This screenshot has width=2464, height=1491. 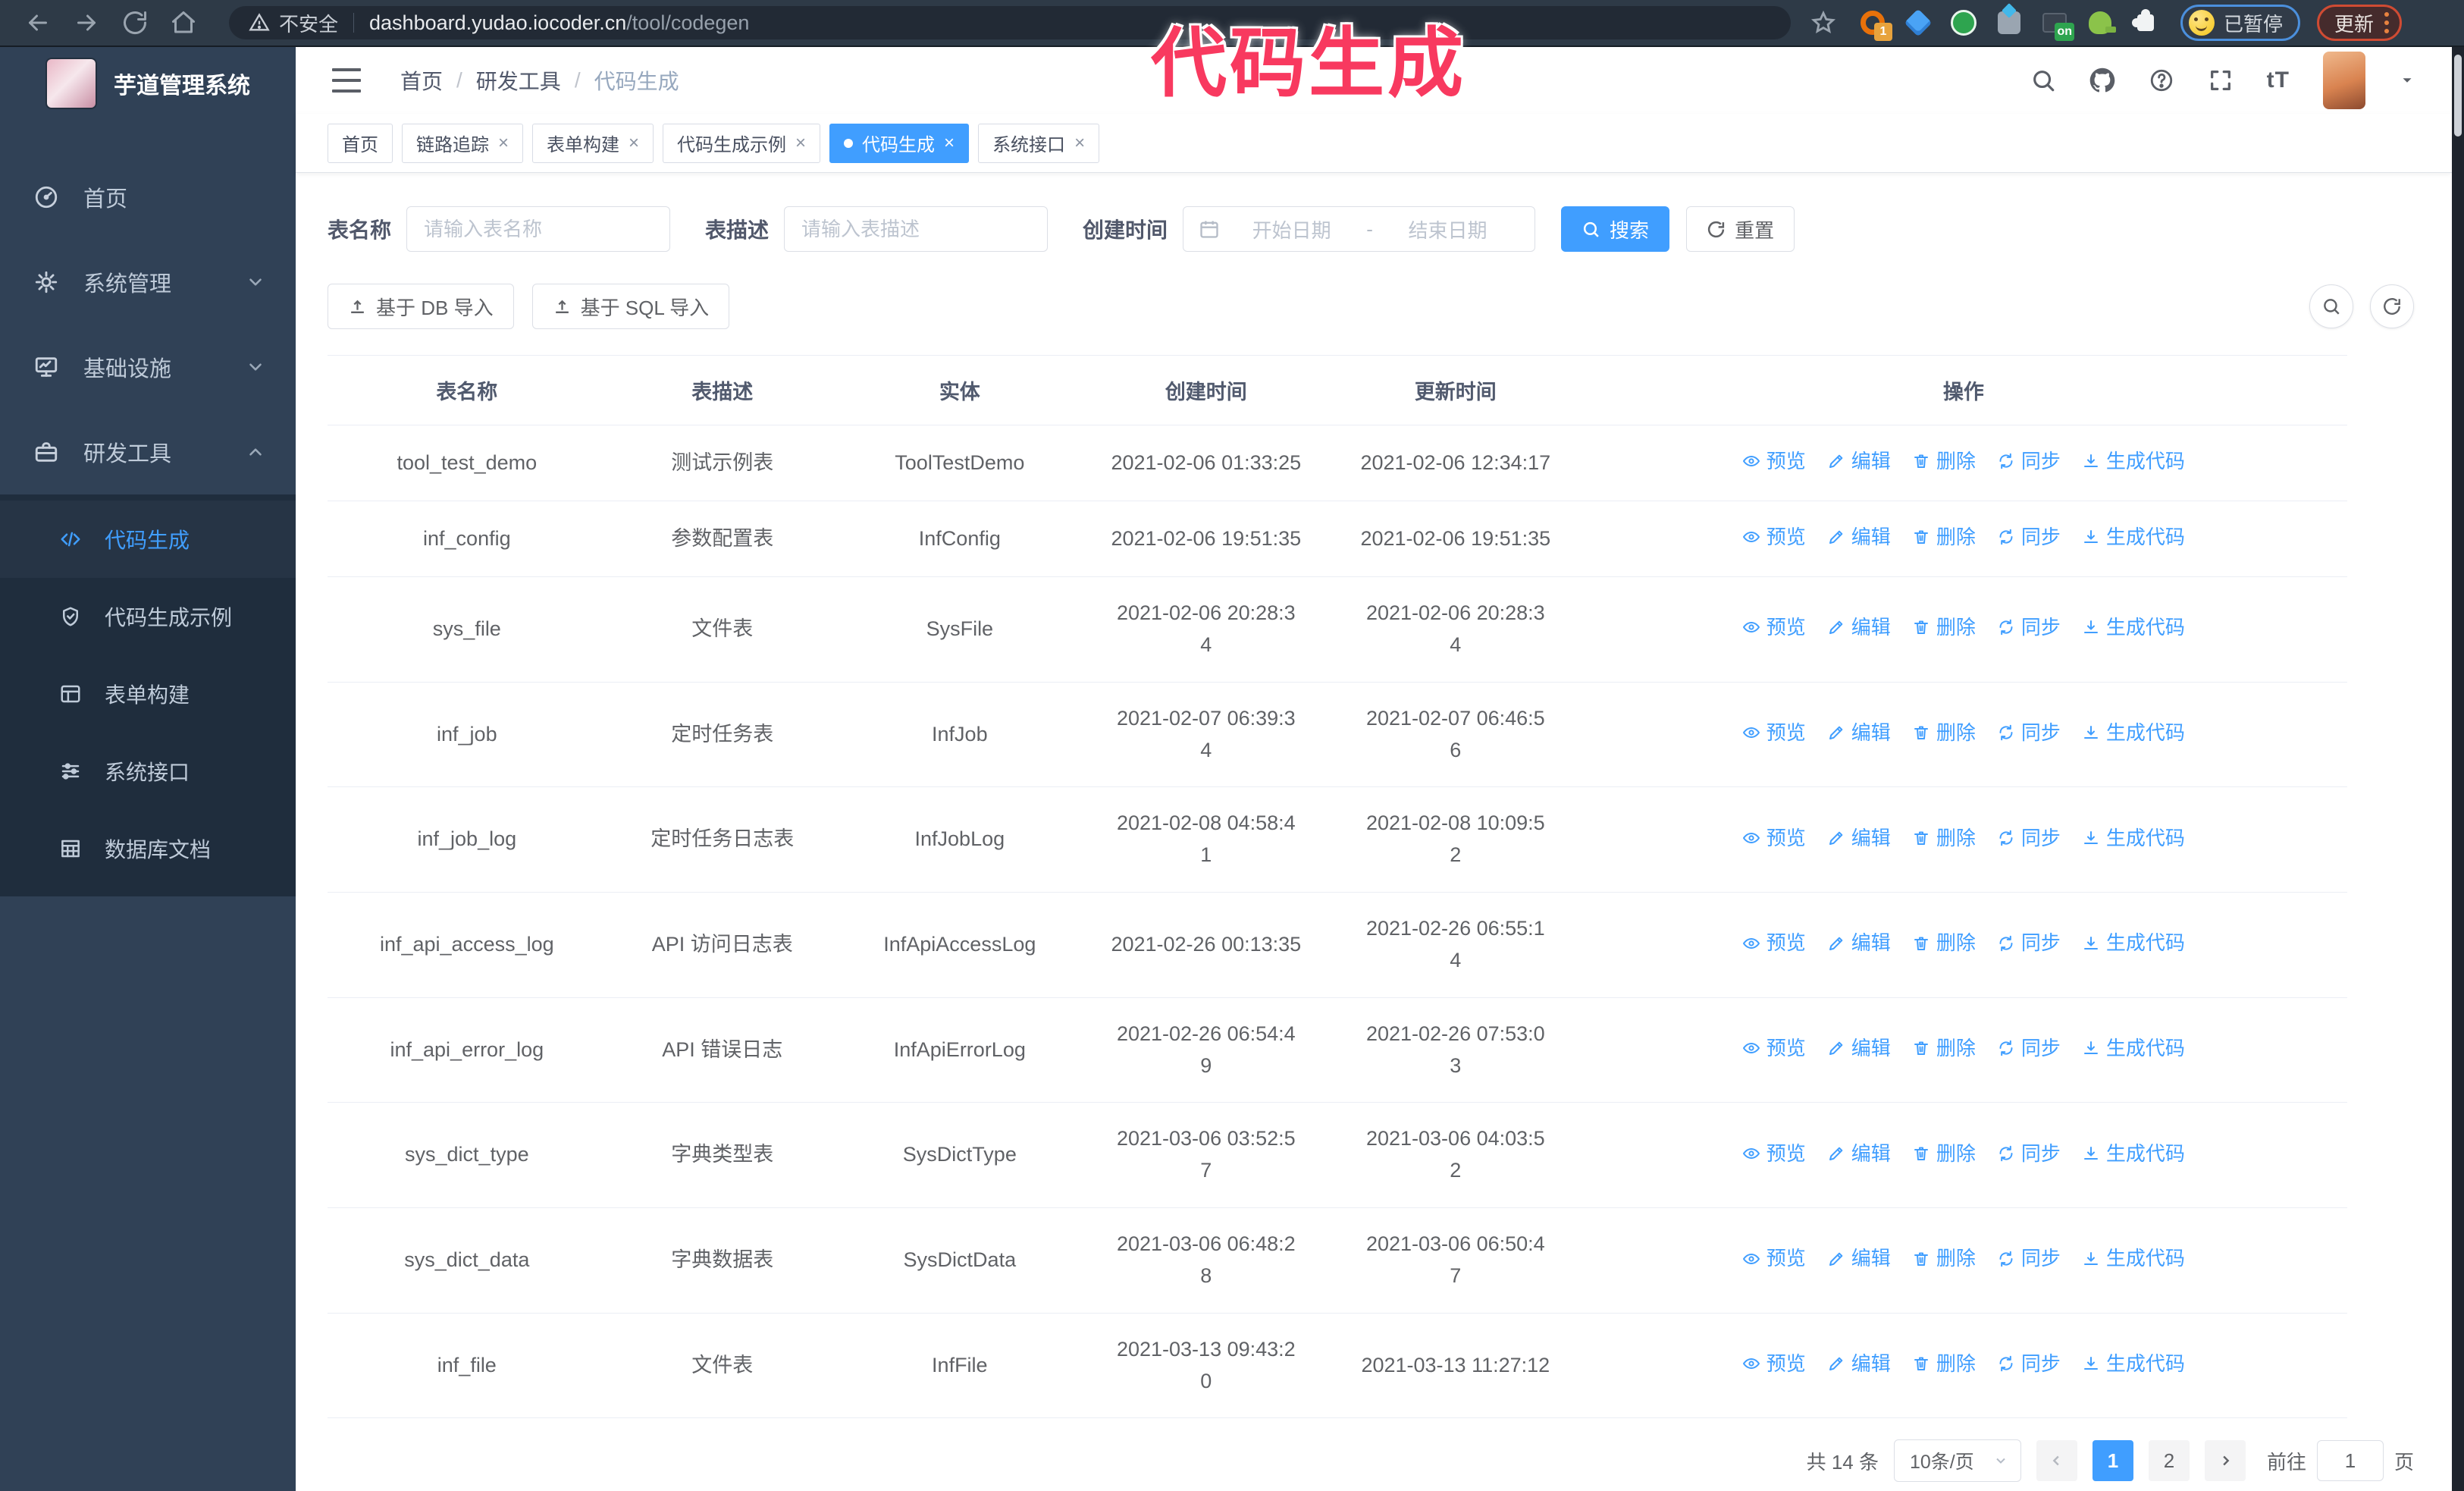 I want to click on import-db-button: 基于 DB 导入, so click(x=421, y=306).